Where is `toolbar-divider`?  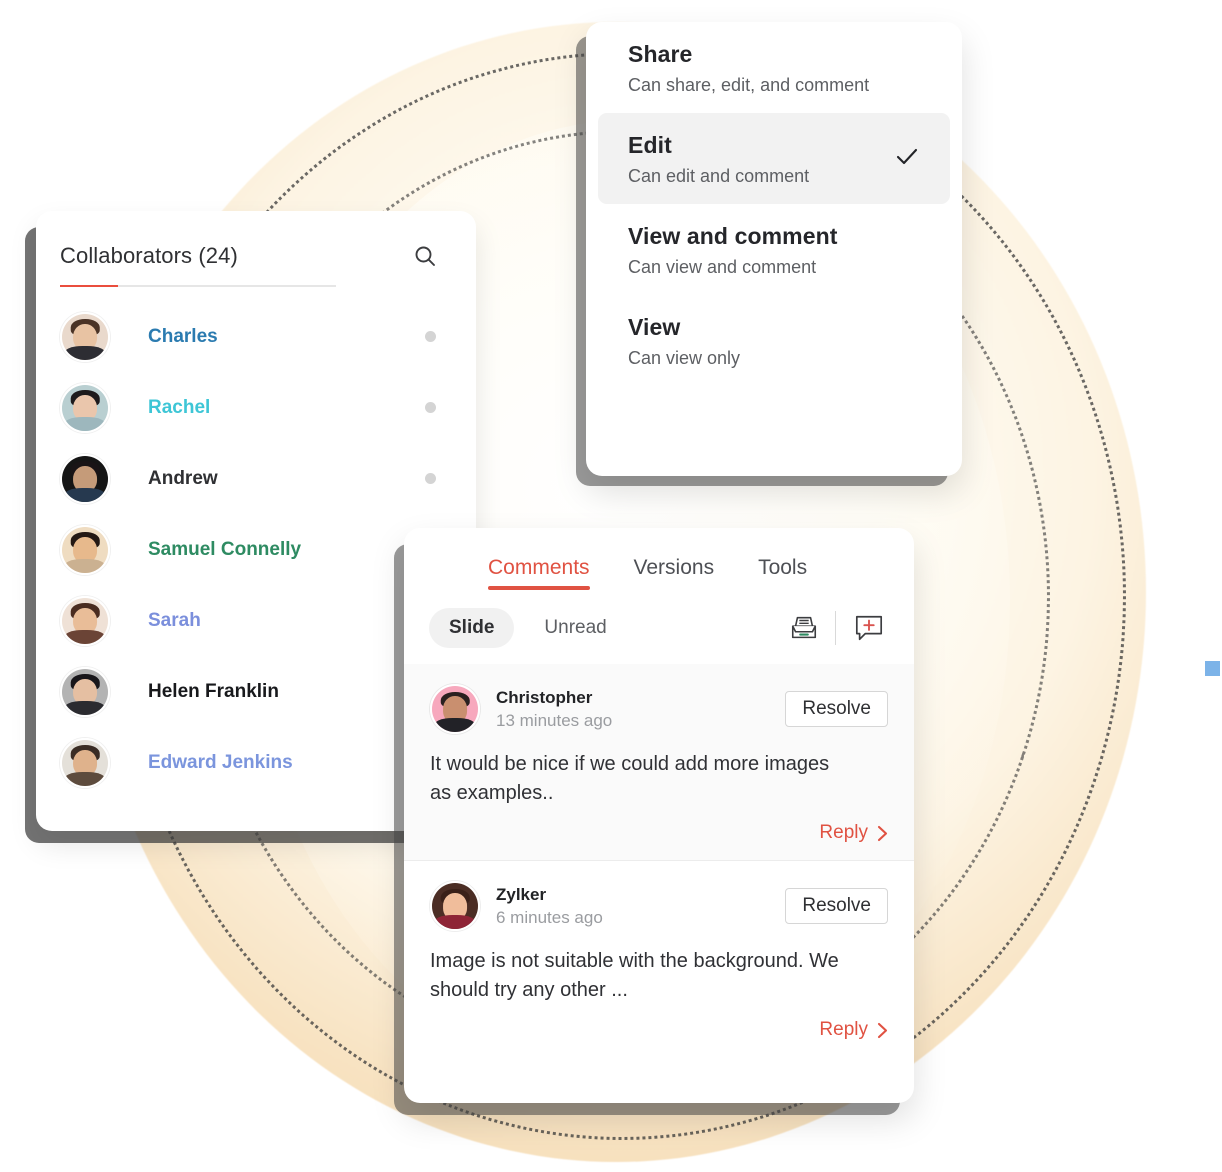 toolbar-divider is located at coordinates (835, 628).